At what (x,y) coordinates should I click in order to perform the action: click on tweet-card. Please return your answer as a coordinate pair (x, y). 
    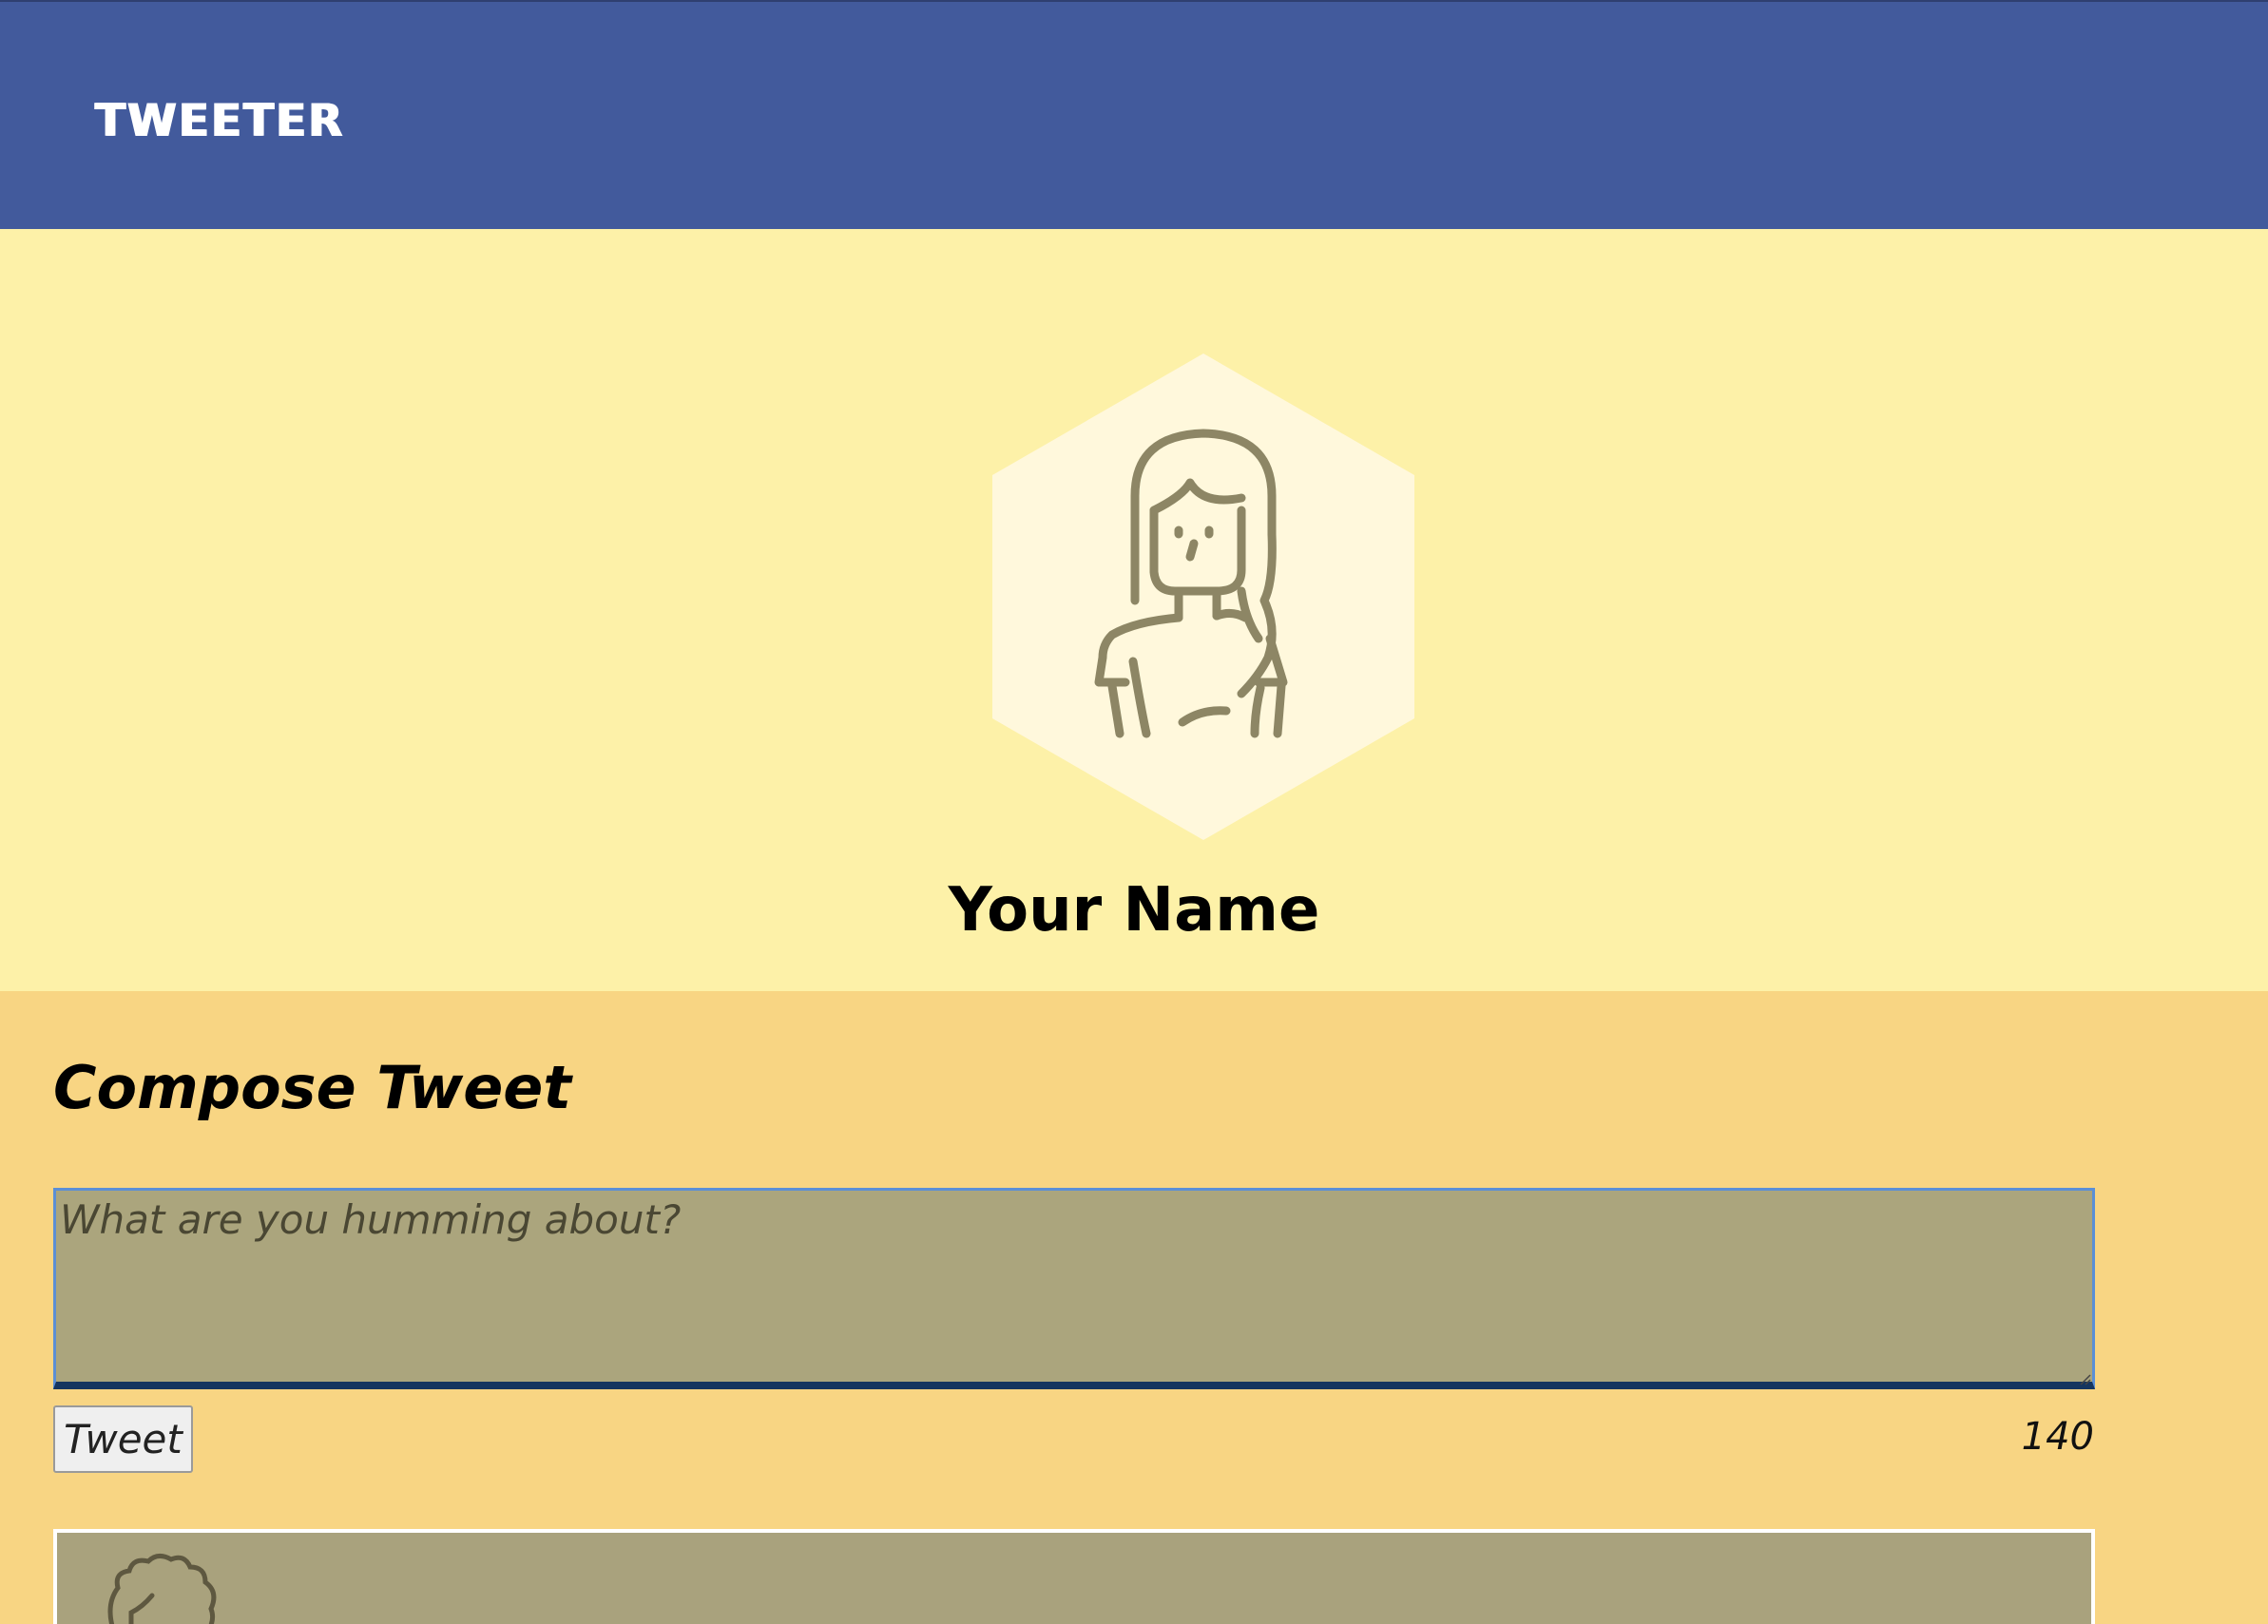
    Looking at the image, I should click on (1074, 1576).